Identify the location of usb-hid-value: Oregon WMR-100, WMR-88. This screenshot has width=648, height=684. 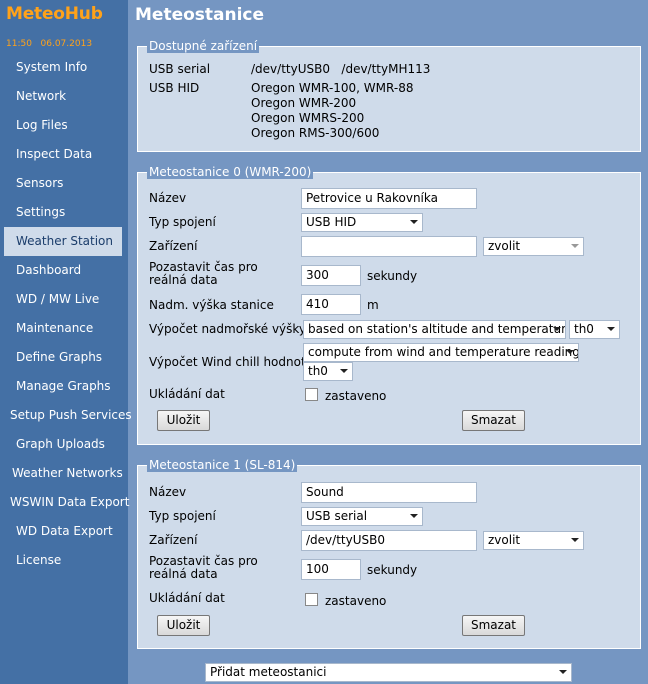
(332, 88).